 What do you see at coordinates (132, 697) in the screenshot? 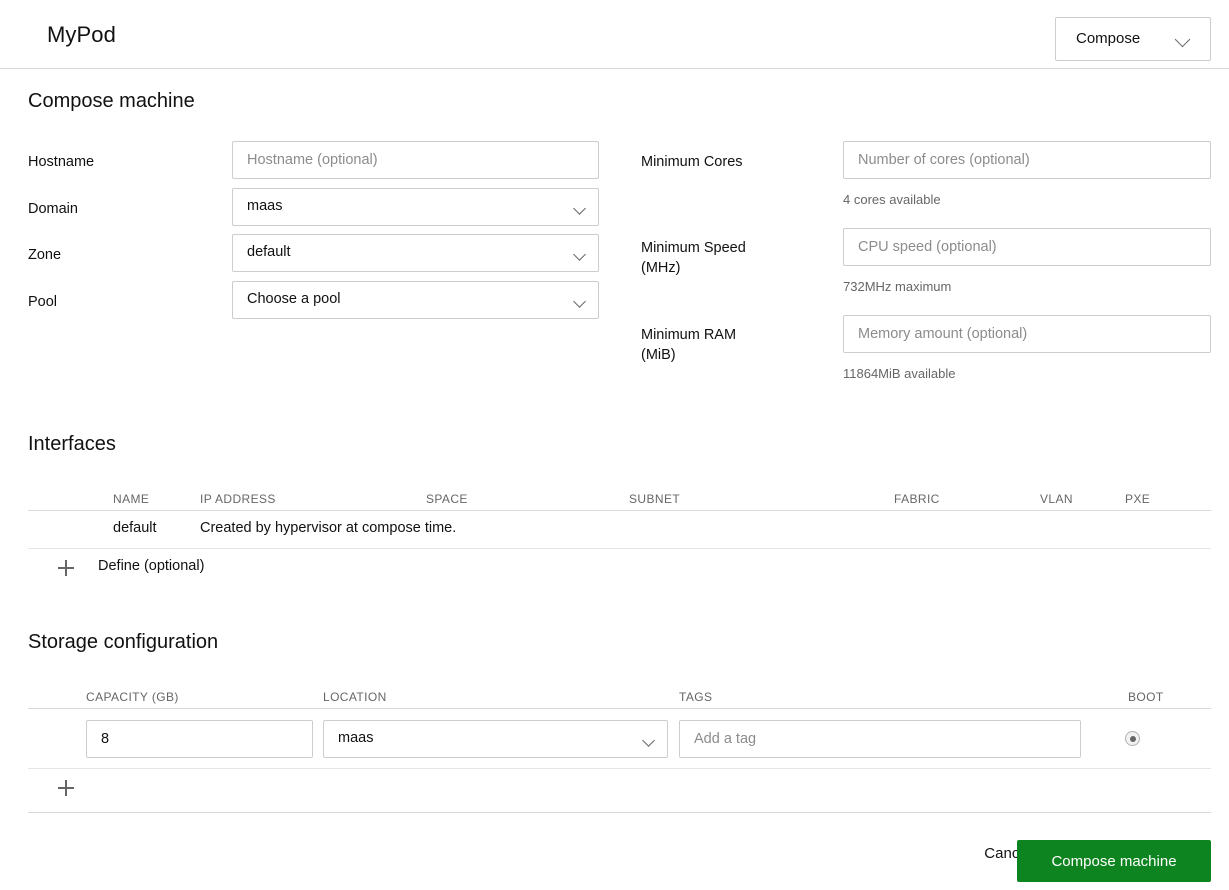
I see `column-header-capacity: CAPACITY (GB)` at bounding box center [132, 697].